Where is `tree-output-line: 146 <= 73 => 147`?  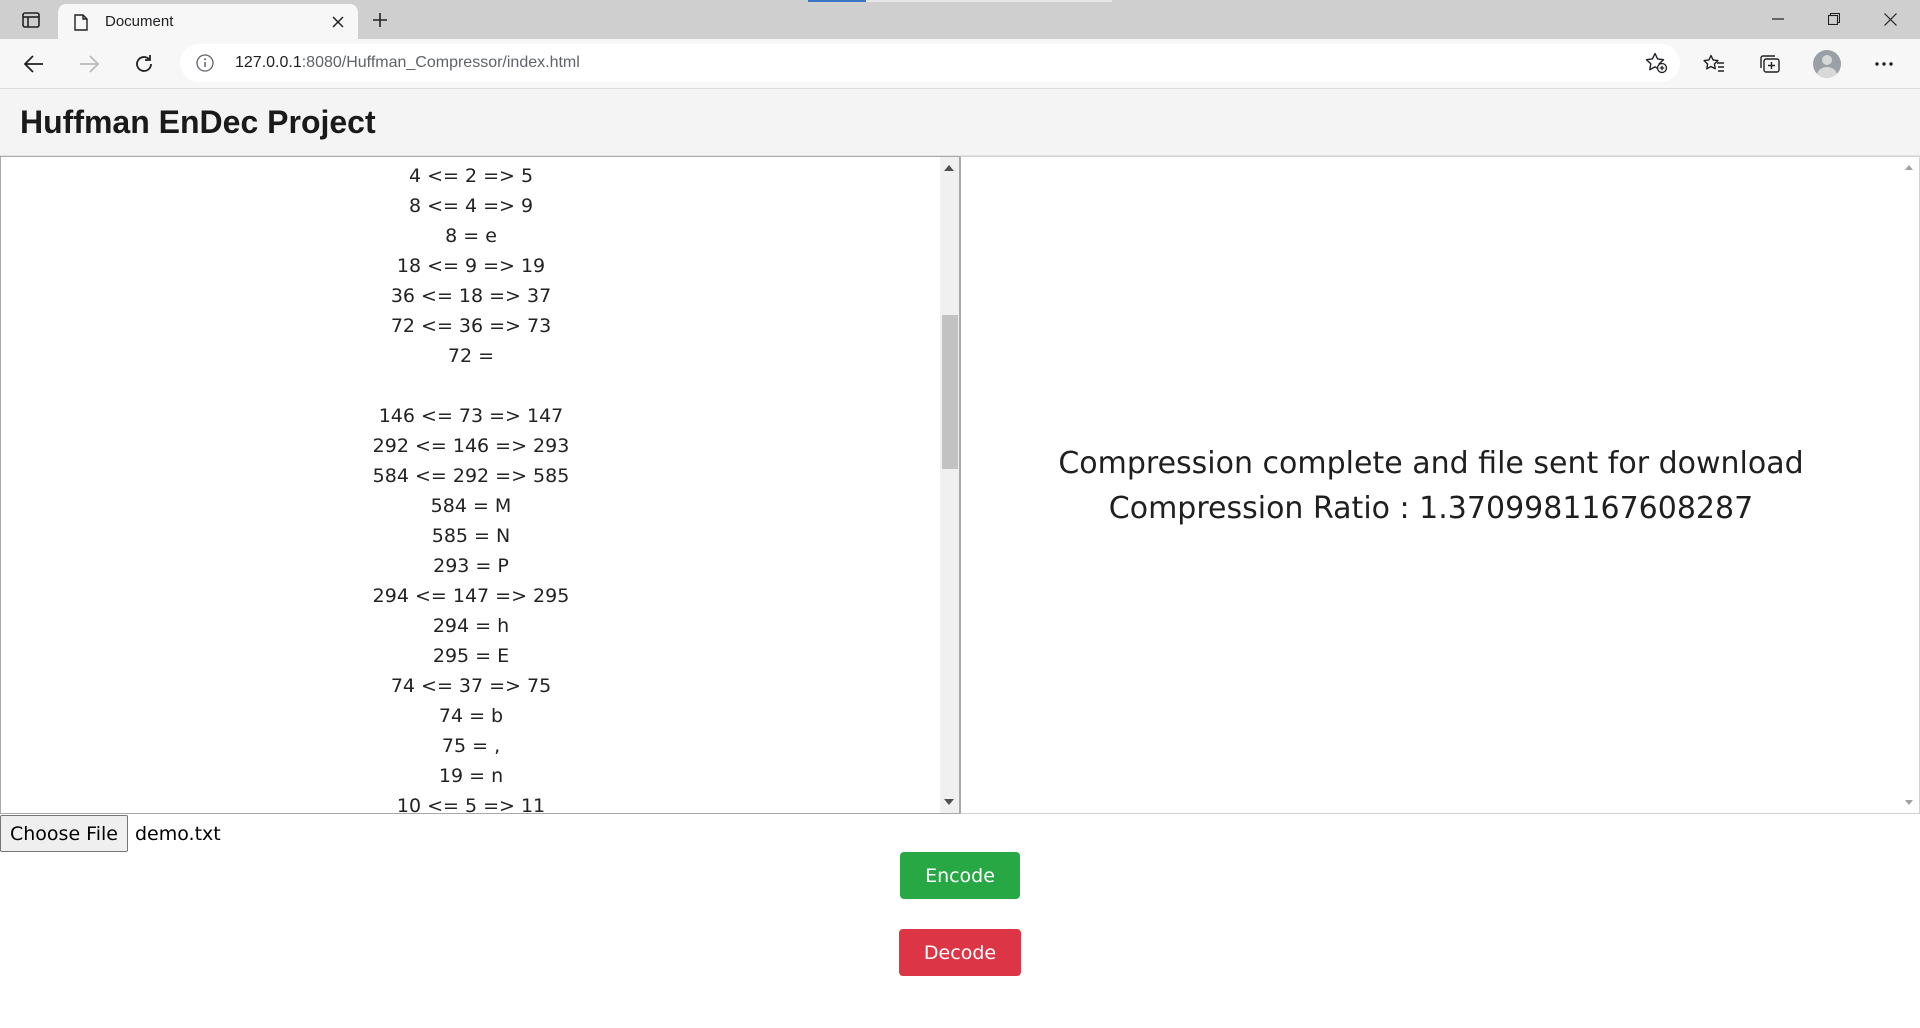
tree-output-line: 146 <= 73 => 147 is located at coordinates (471, 416).